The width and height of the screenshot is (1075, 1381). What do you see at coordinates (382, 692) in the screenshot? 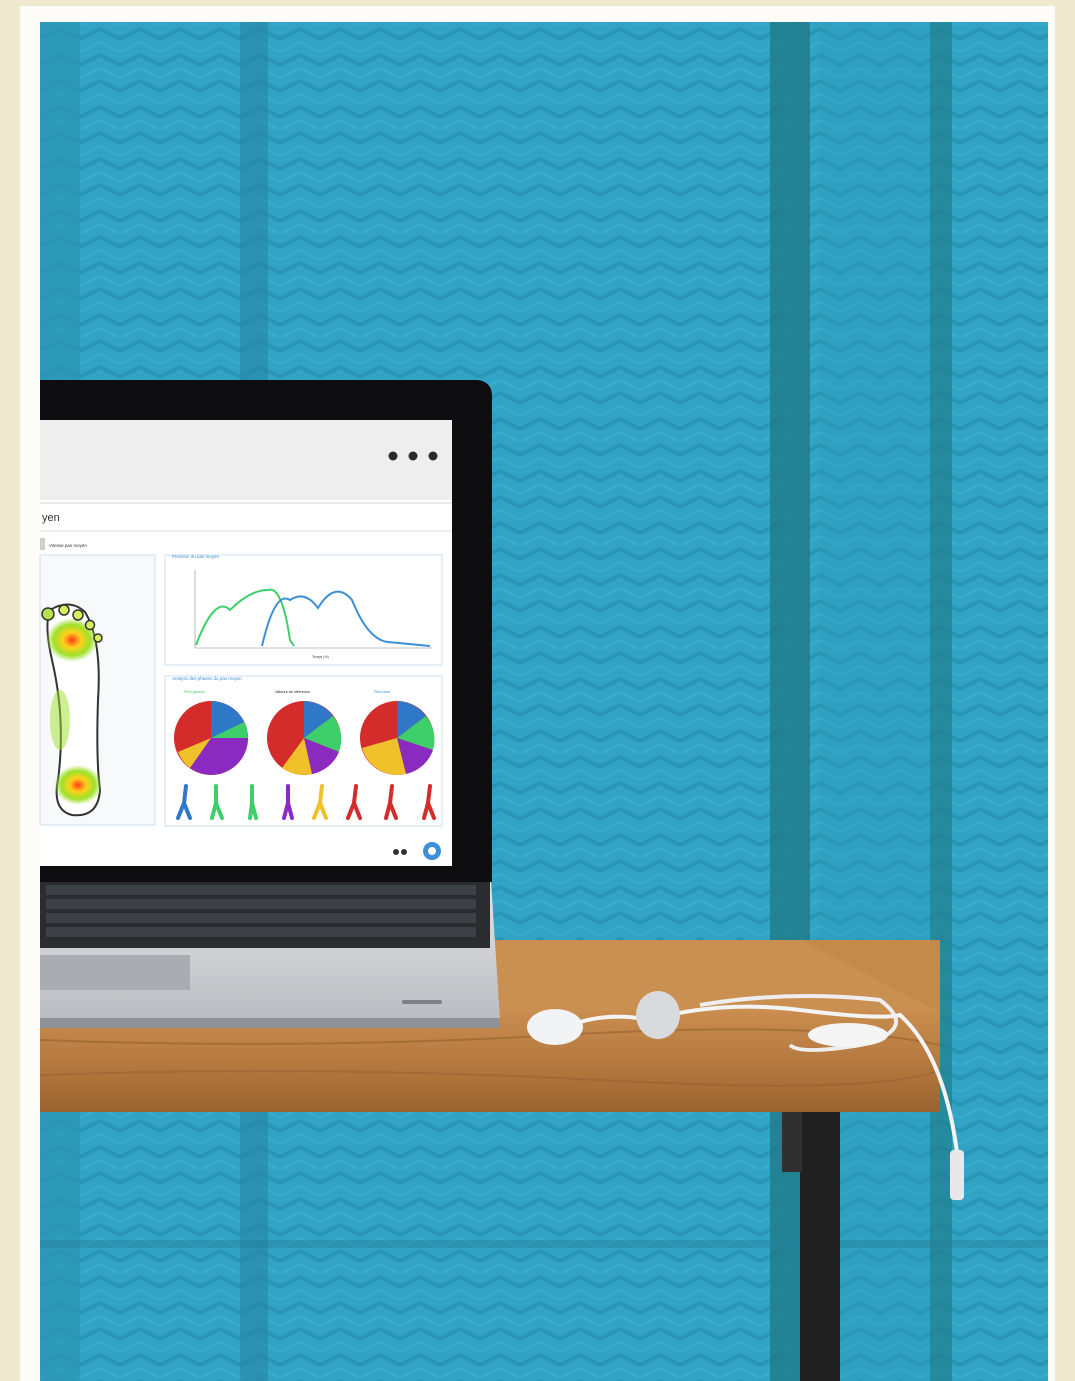
I see `pie-label-right: Pied droit` at bounding box center [382, 692].